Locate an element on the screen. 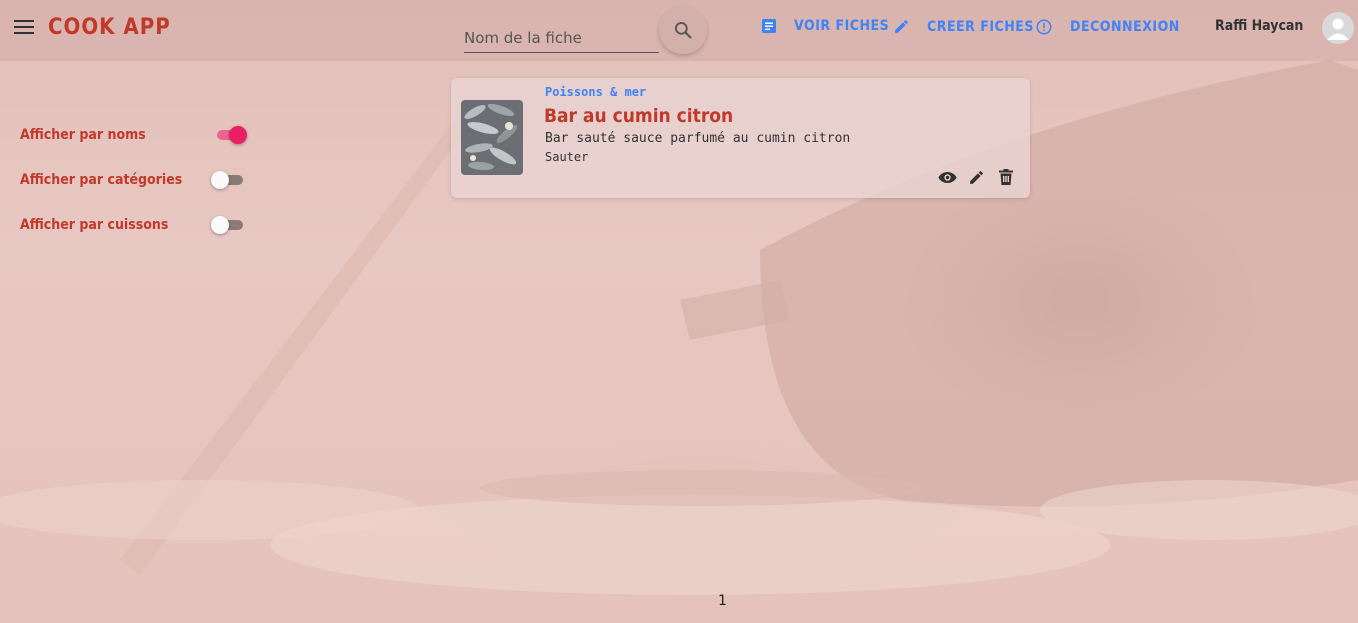 This screenshot has width=1358, height=623. nav-voir-fiches-label: VOIR FICHES is located at coordinates (842, 26).